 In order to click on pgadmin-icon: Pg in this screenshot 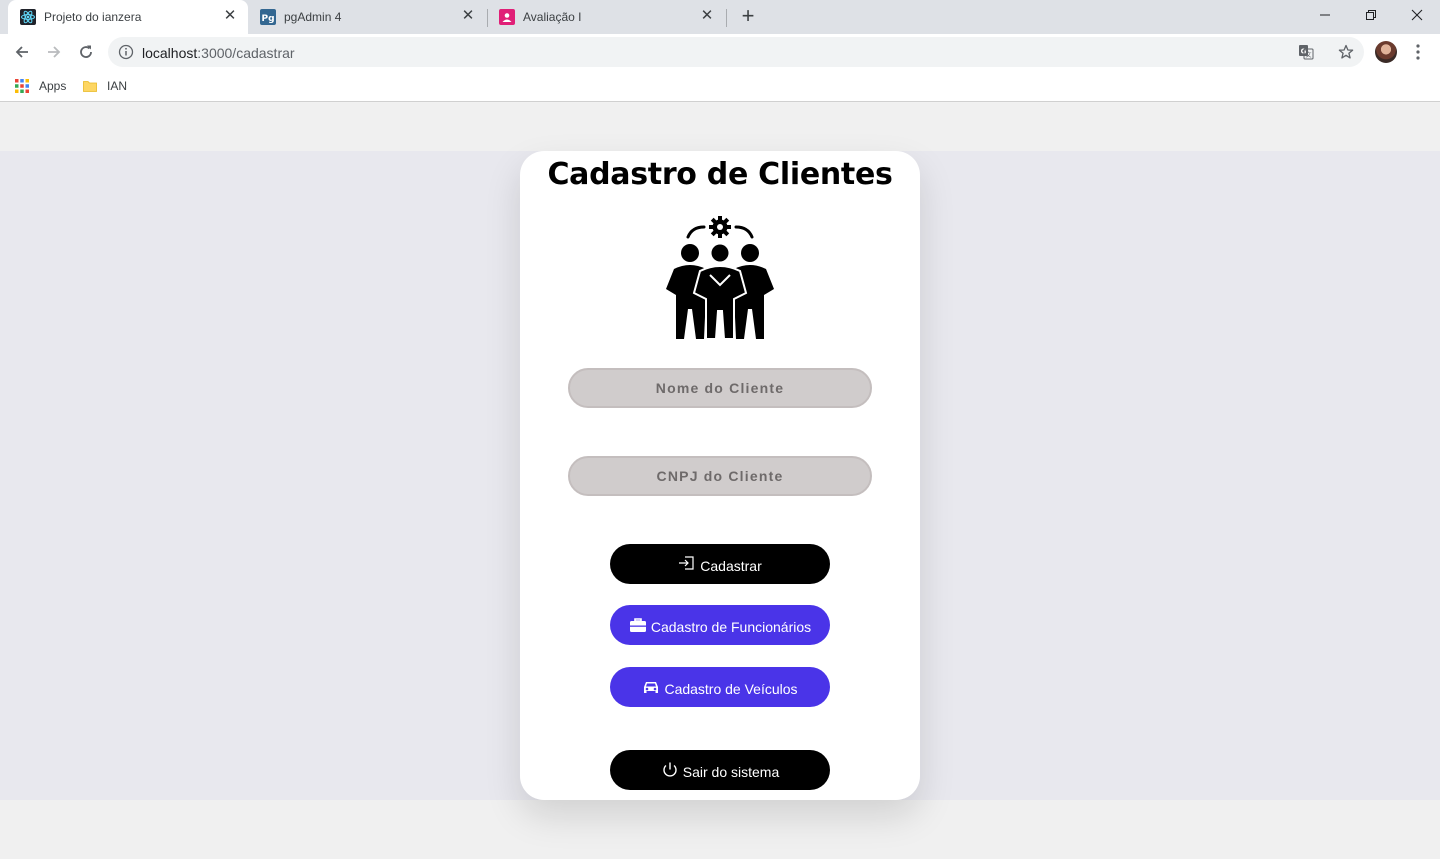, I will do `click(268, 17)`.